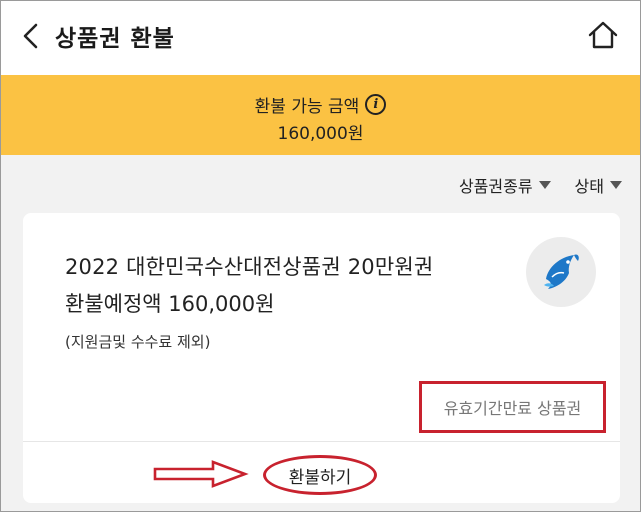  What do you see at coordinates (201, 474) in the screenshot?
I see `annotation-arrow-icon` at bounding box center [201, 474].